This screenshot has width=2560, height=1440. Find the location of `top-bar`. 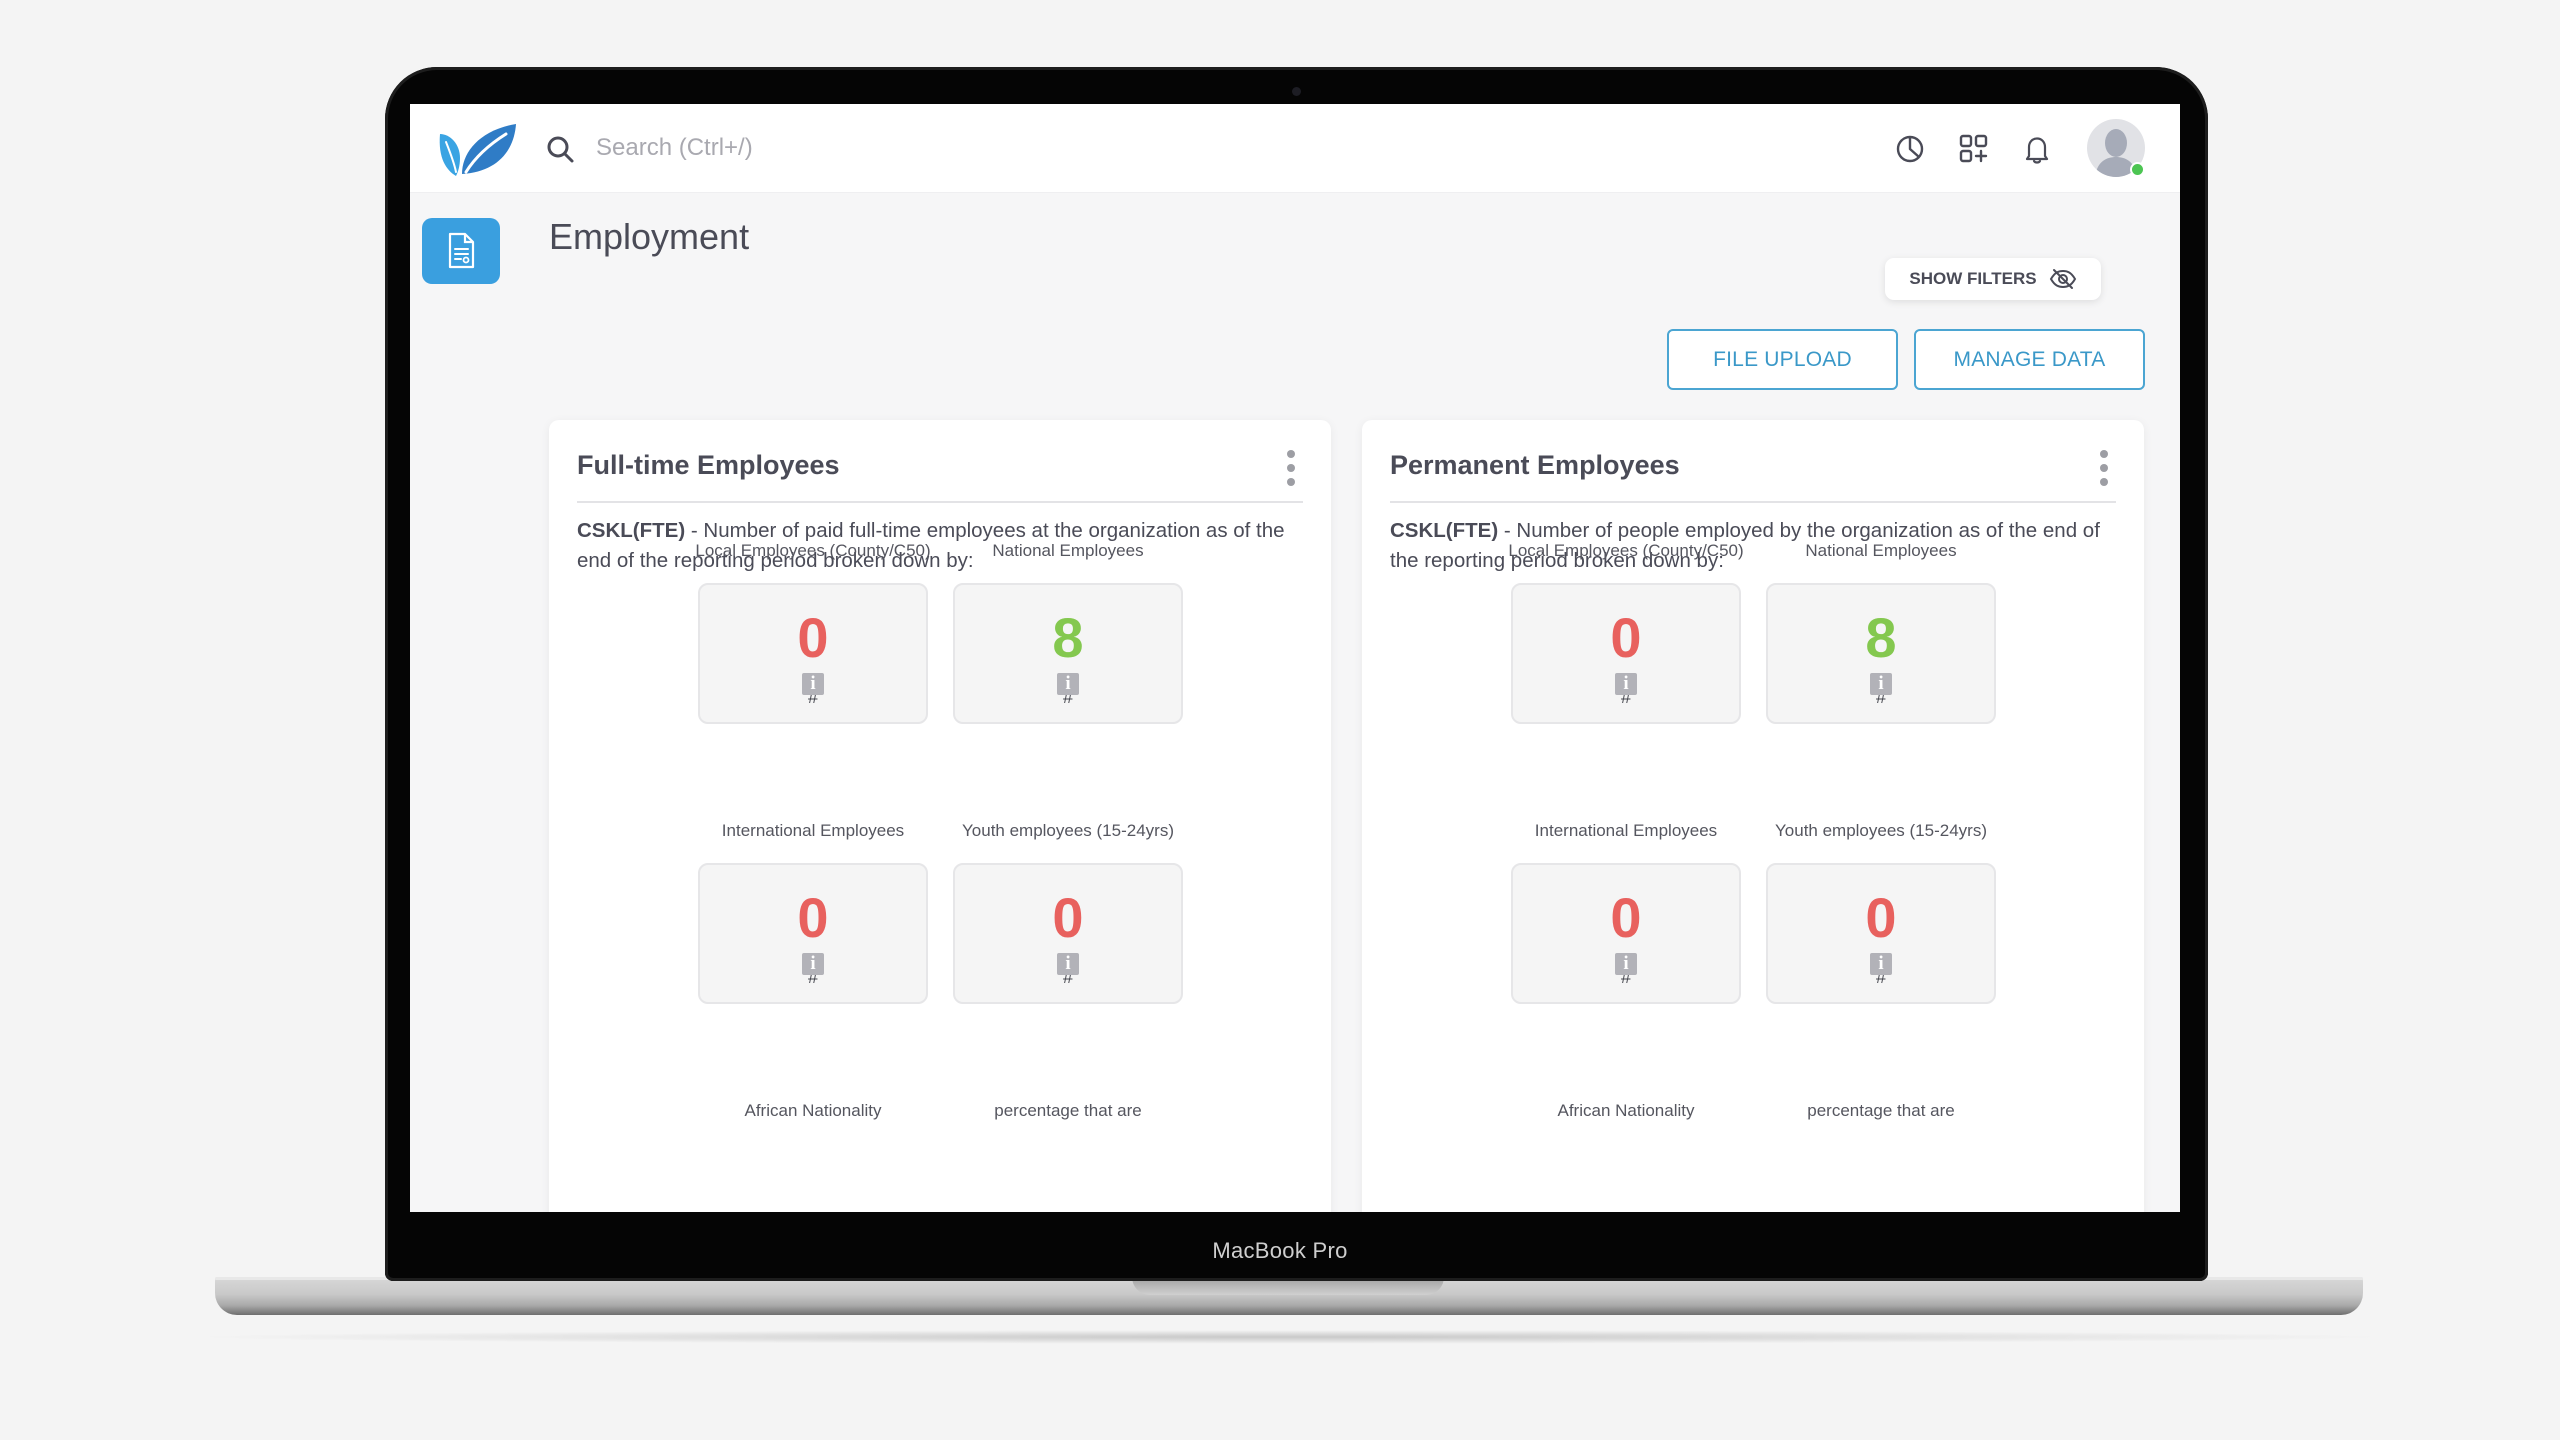

top-bar is located at coordinates (1295, 148).